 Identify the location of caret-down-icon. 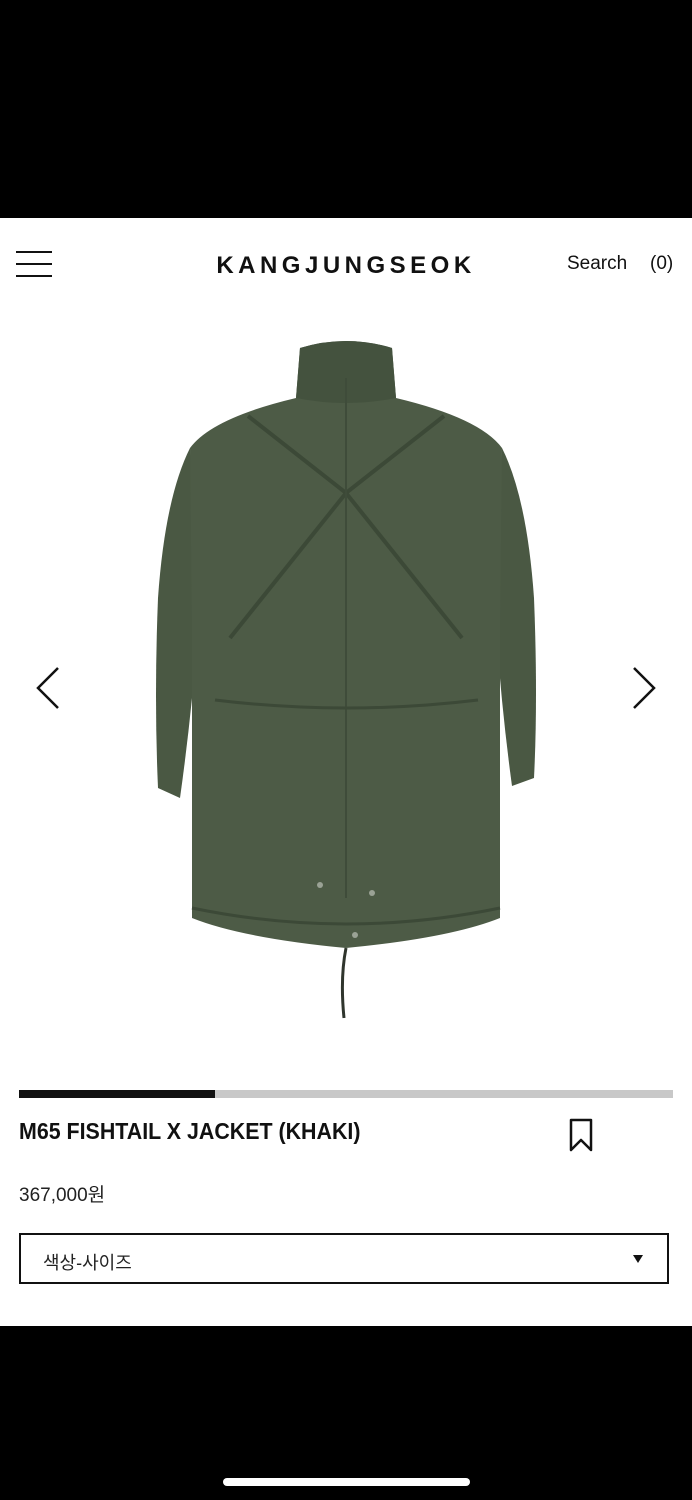
(638, 1259).